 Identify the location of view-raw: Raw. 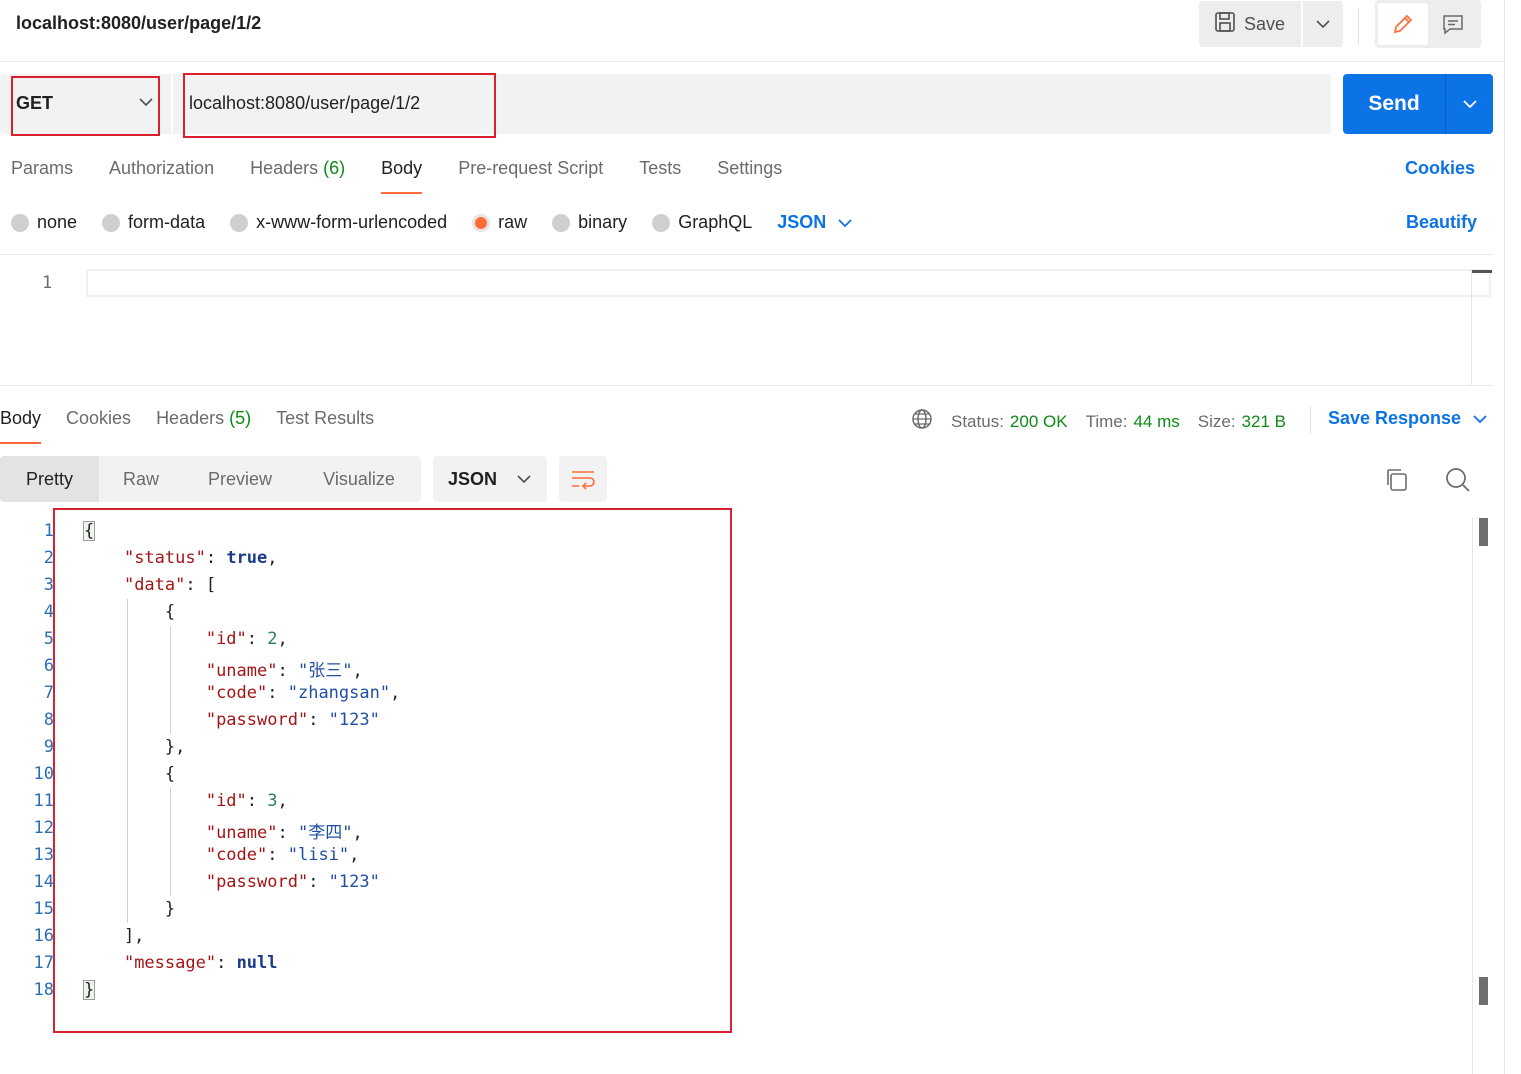
(141, 479).